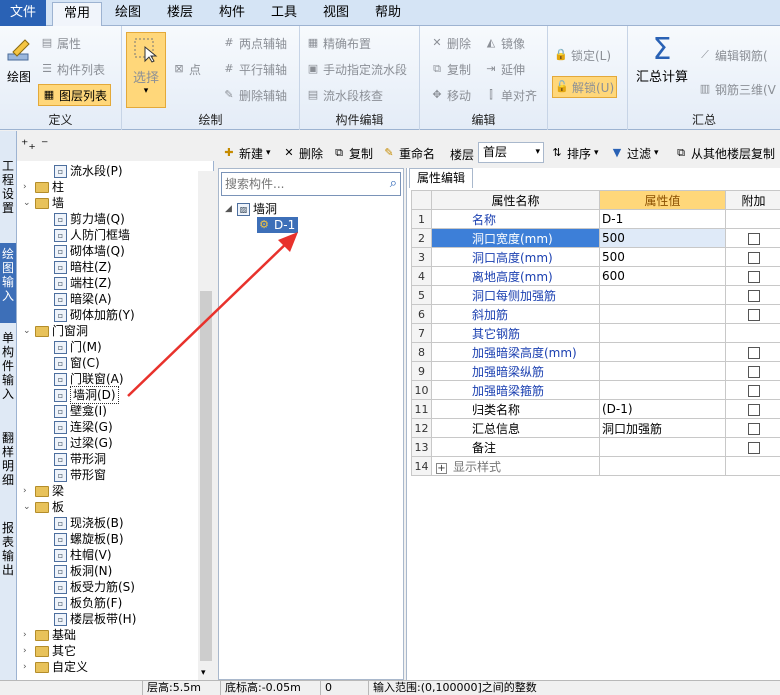  I want to click on tree-item: ▫ 端柱(Z), so click(75, 283).